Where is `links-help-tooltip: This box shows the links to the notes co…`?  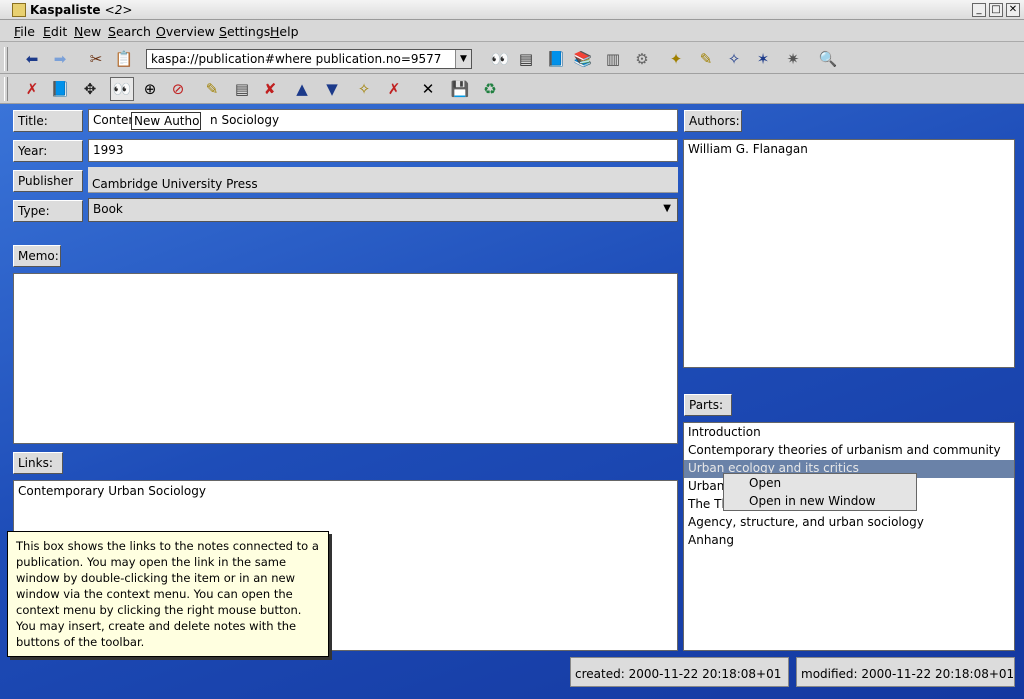
links-help-tooltip: This box shows the links to the notes co… is located at coordinates (168, 594).